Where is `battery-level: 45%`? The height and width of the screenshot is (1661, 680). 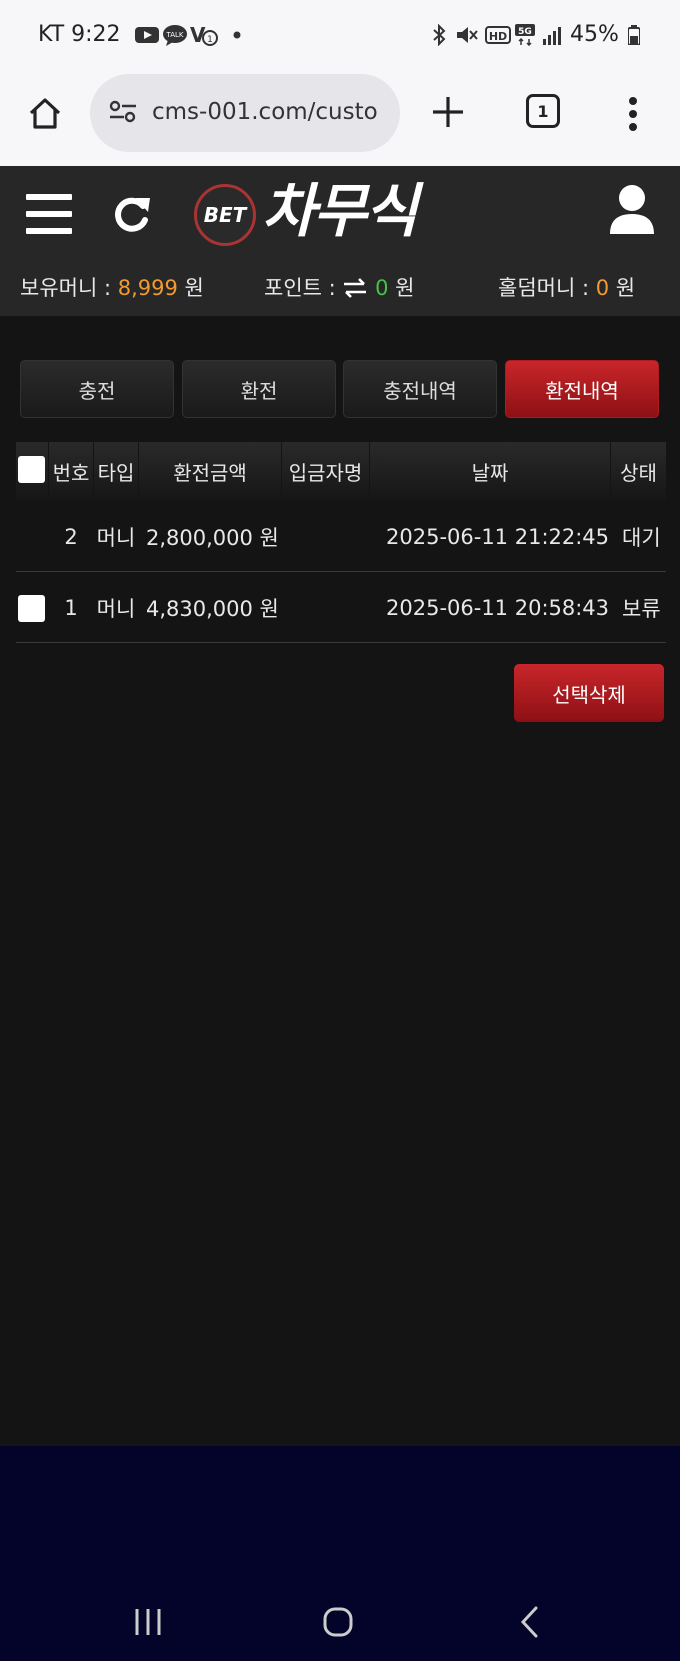
battery-level: 45% is located at coordinates (594, 34).